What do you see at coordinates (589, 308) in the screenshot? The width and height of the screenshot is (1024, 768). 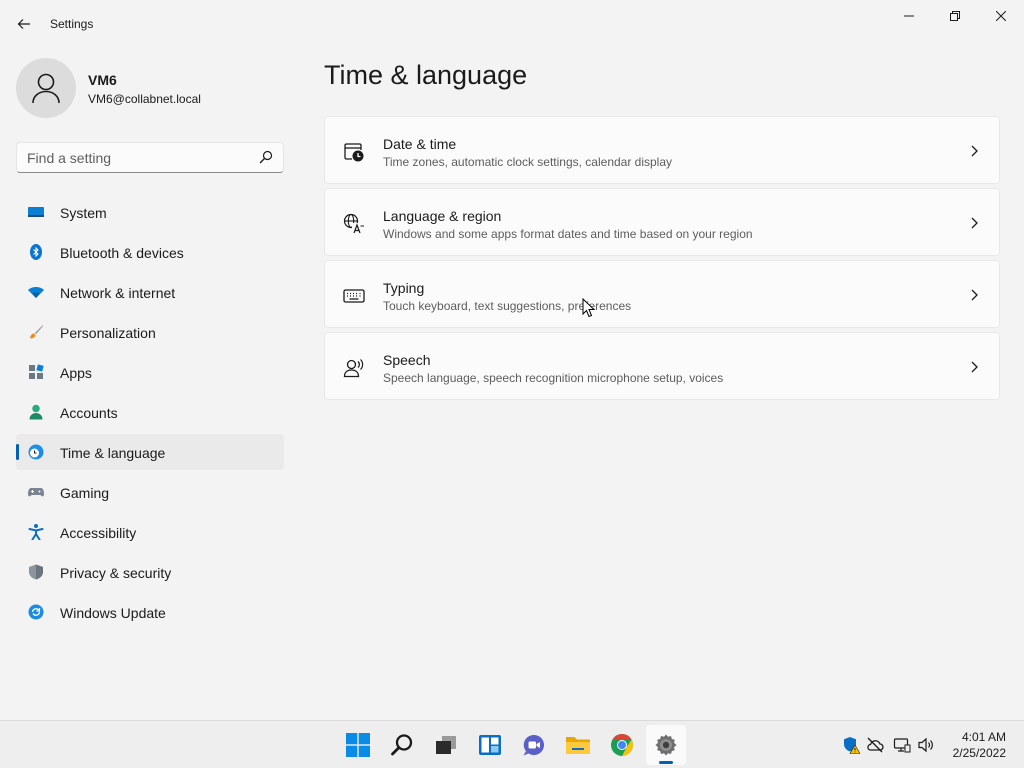 I see `mouse-cursor-icon` at bounding box center [589, 308].